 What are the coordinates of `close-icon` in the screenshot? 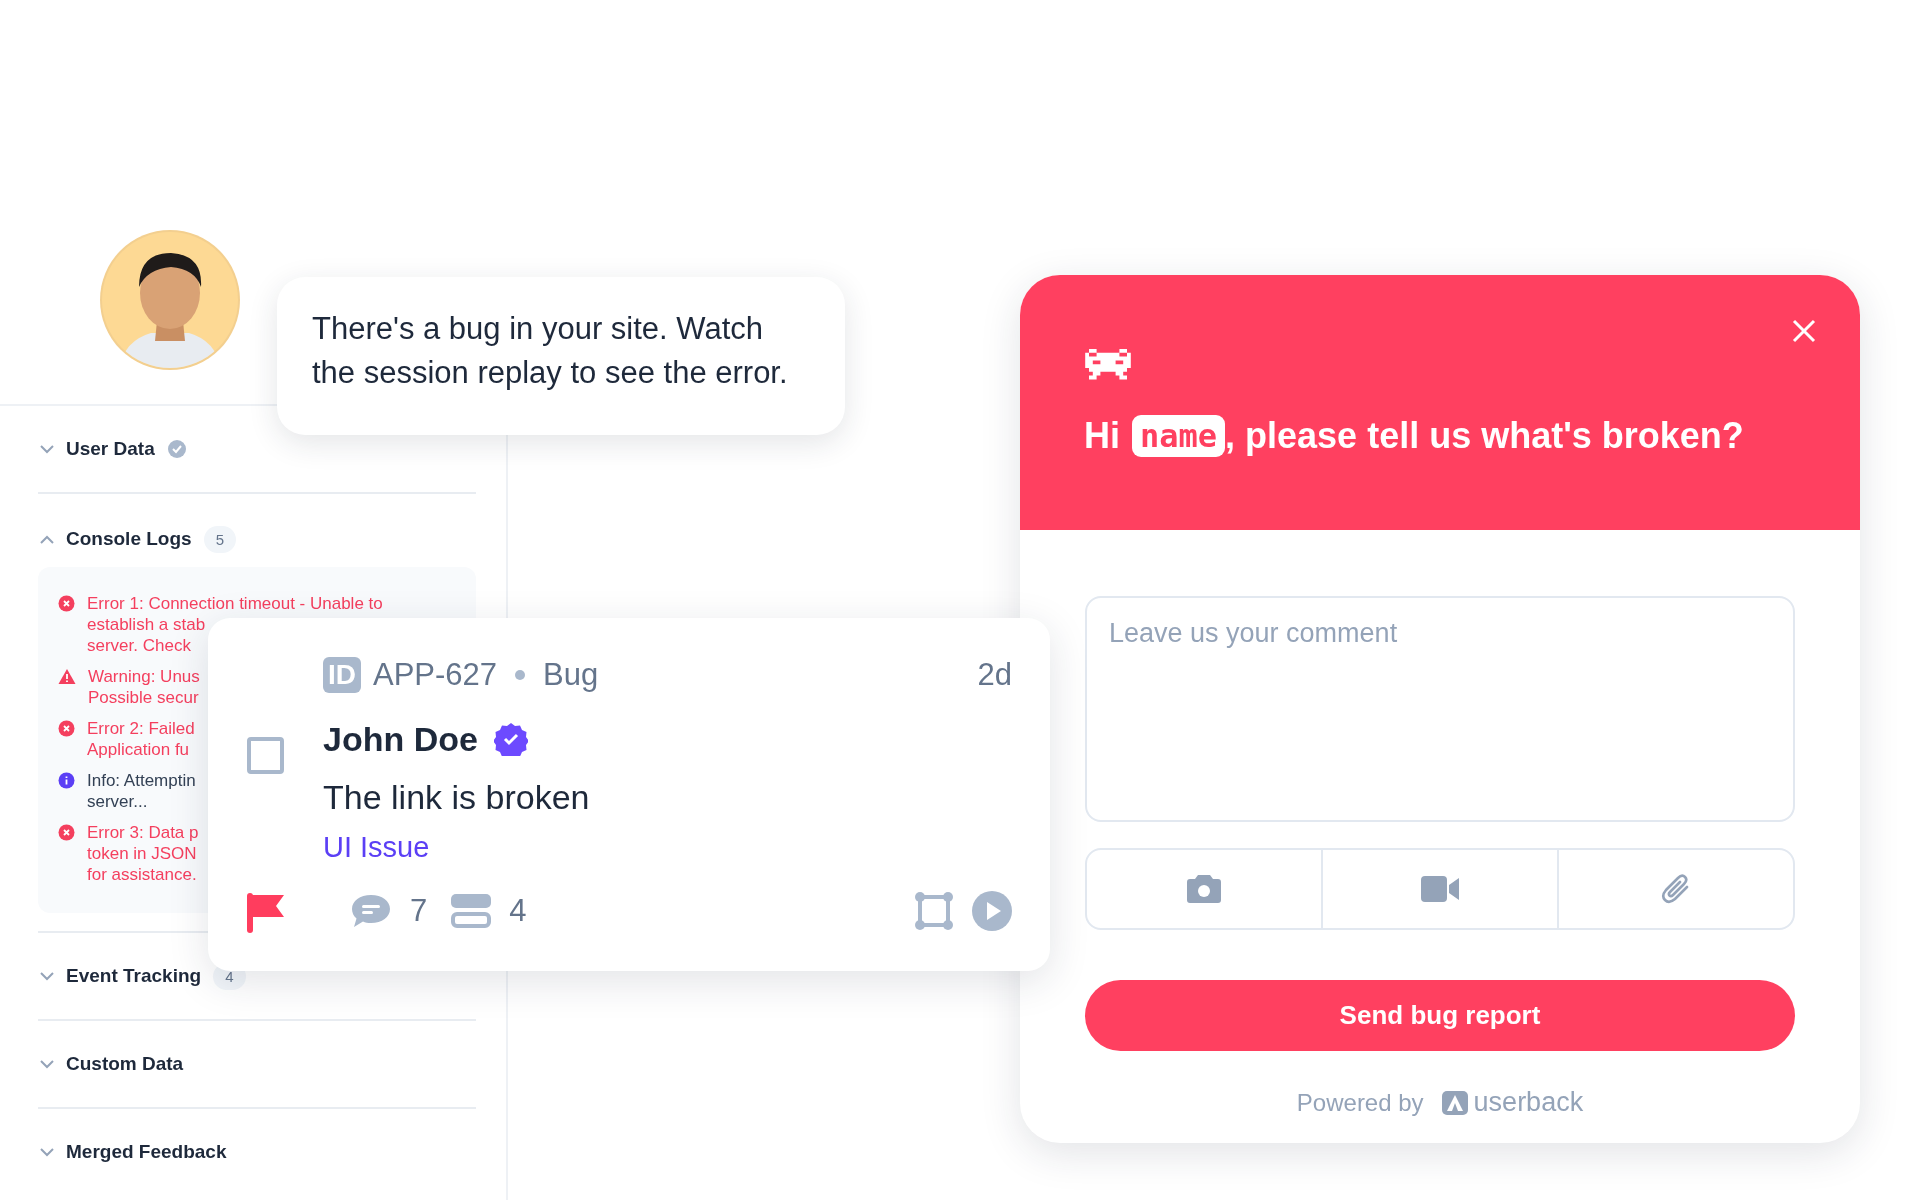 It's located at (1804, 331).